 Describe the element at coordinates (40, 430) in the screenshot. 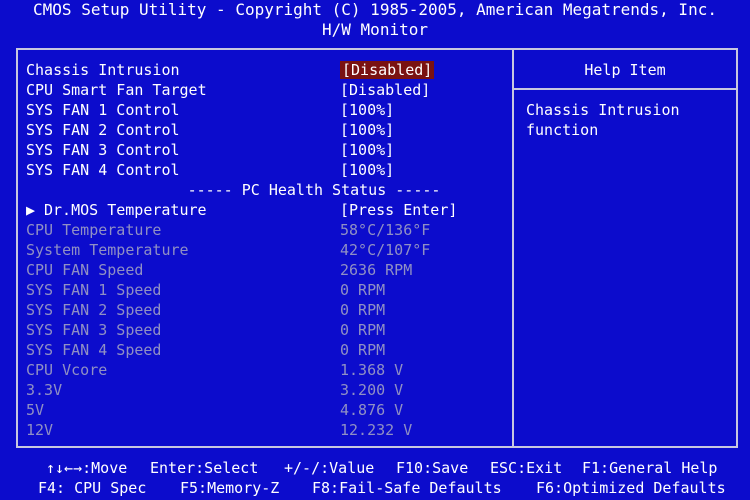

I see `reading-label: 12V` at that location.